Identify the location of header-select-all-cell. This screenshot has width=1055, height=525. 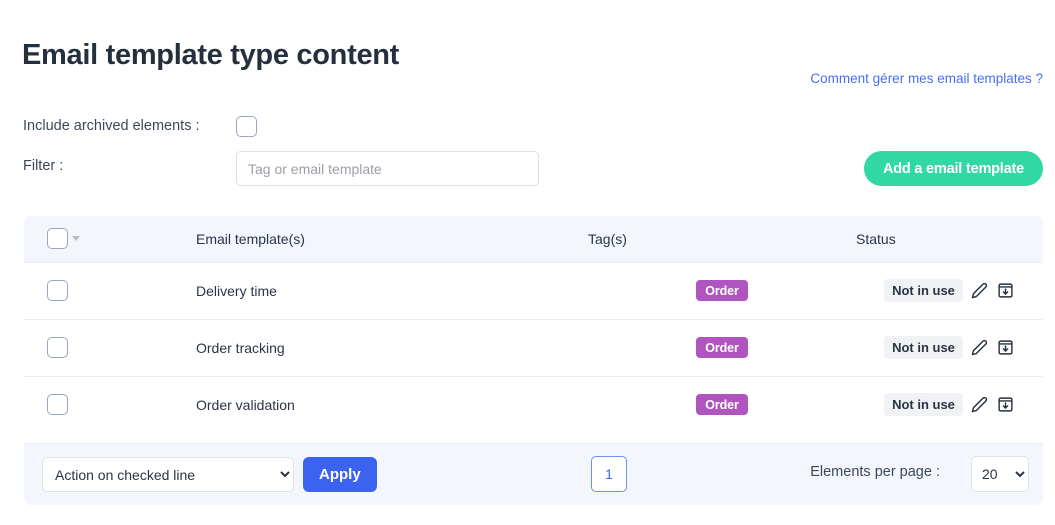
(67, 239).